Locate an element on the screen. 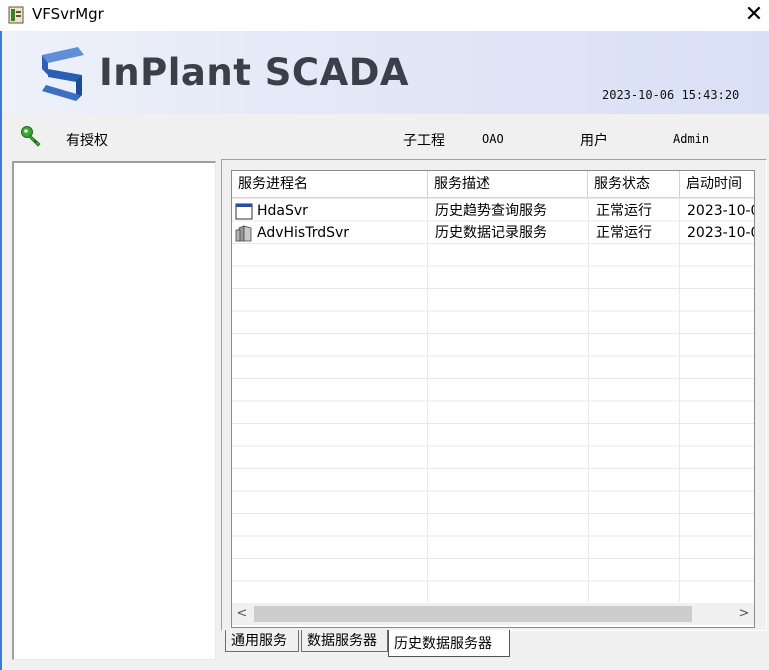 The width and height of the screenshot is (769, 670). server-icon is located at coordinates (243, 233).